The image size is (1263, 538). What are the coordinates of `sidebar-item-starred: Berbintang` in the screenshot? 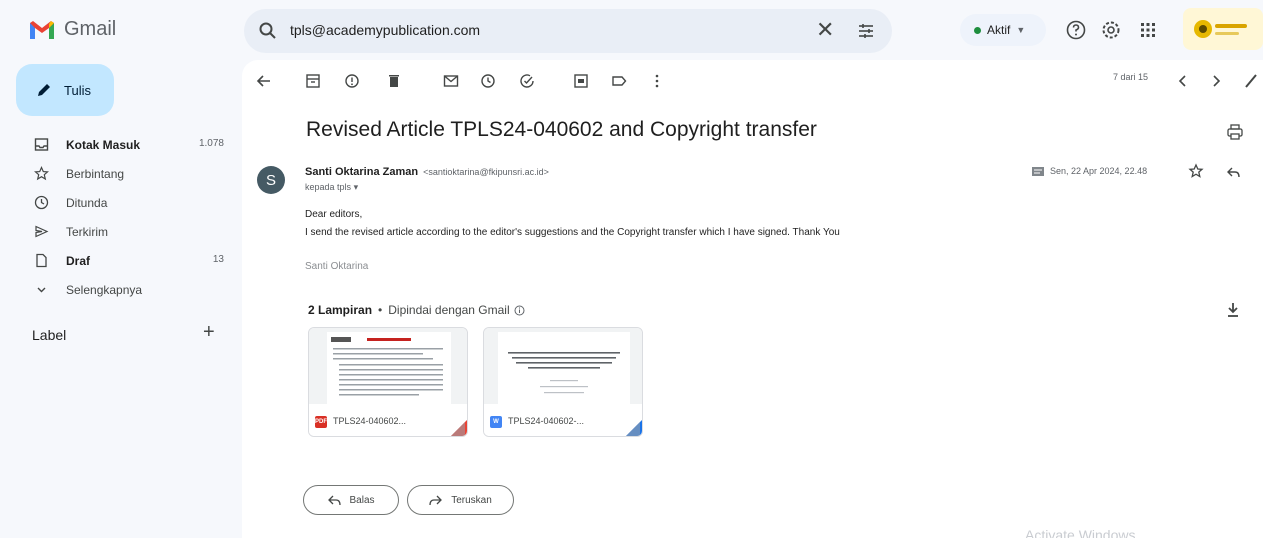 It's located at (120, 173).